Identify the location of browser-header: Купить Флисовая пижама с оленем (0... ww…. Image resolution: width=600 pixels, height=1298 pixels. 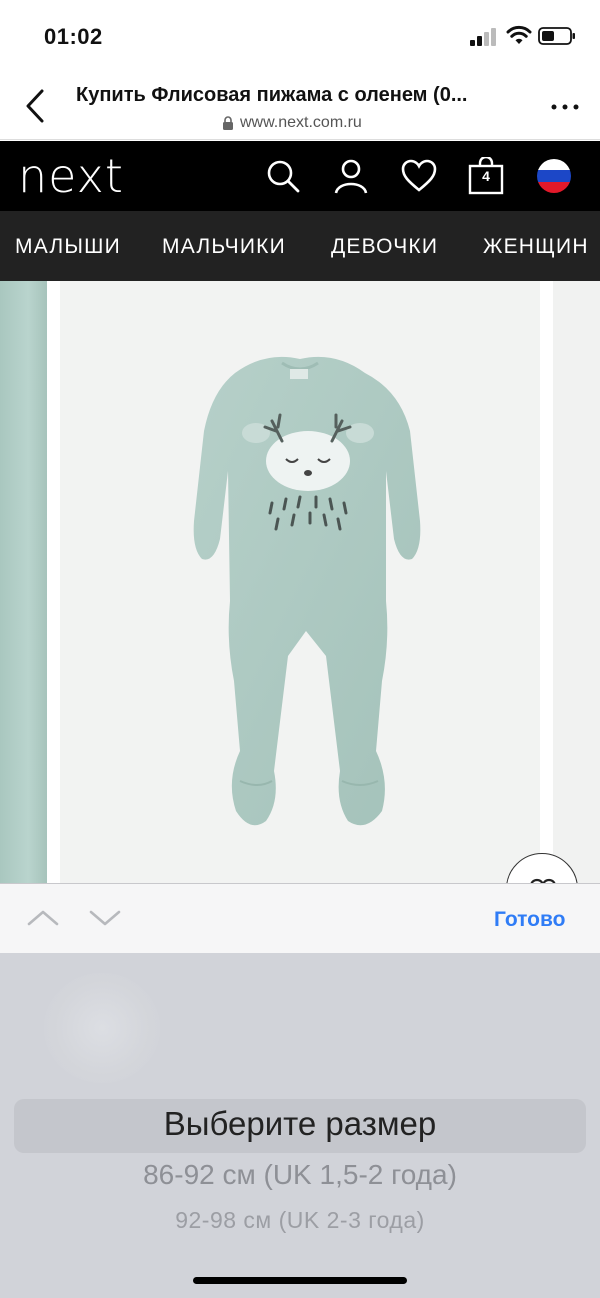
(300, 106).